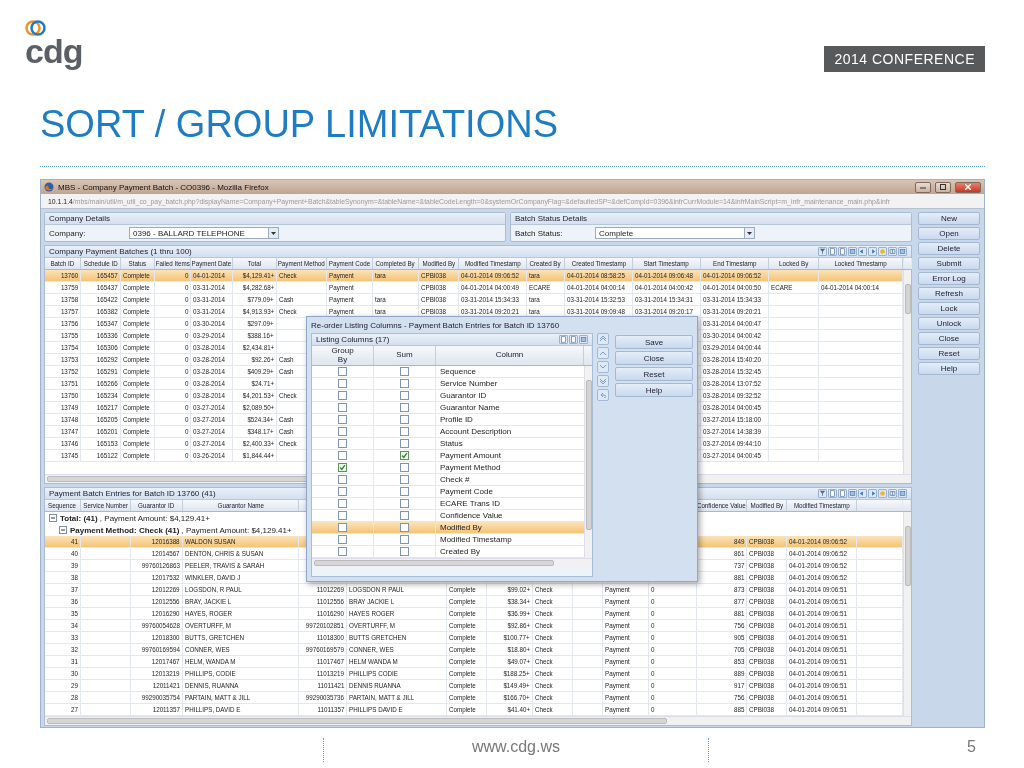 This screenshot has height=768, width=1024. Describe the element at coordinates (397, 685) in the screenshot. I see `table-cell: DENNIS RUANNA` at that location.